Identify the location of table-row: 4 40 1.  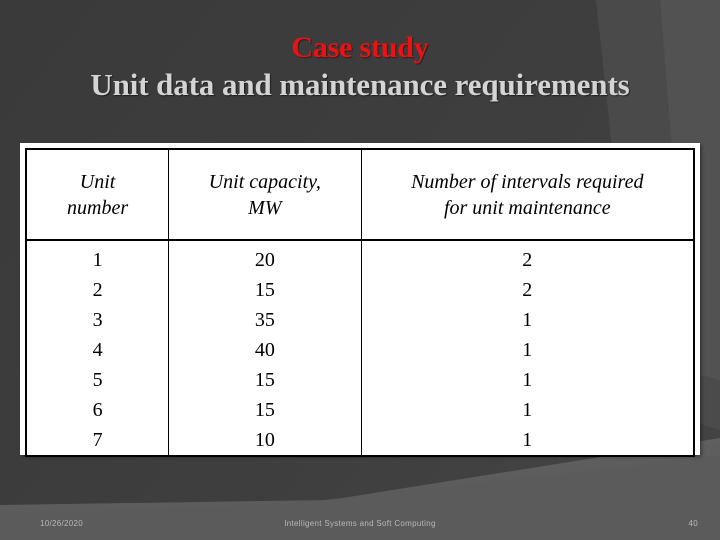
(360, 350).